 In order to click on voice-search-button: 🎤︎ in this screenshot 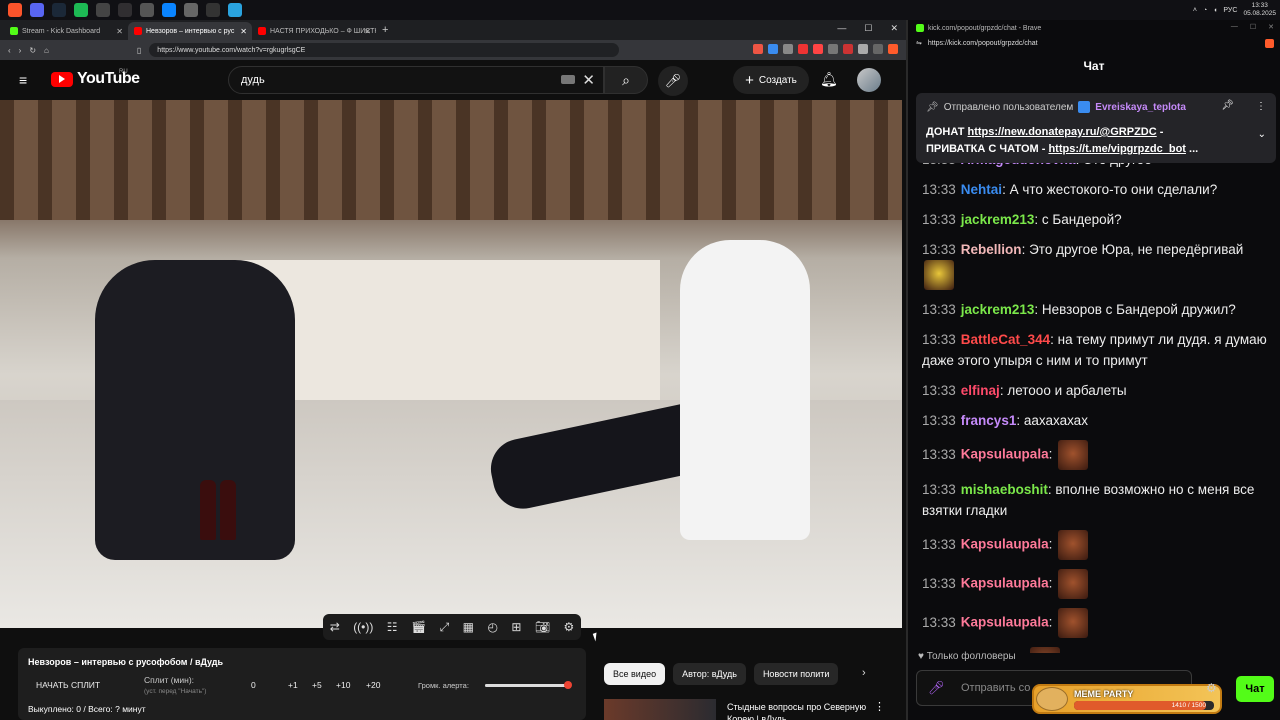, I will do `click(673, 81)`.